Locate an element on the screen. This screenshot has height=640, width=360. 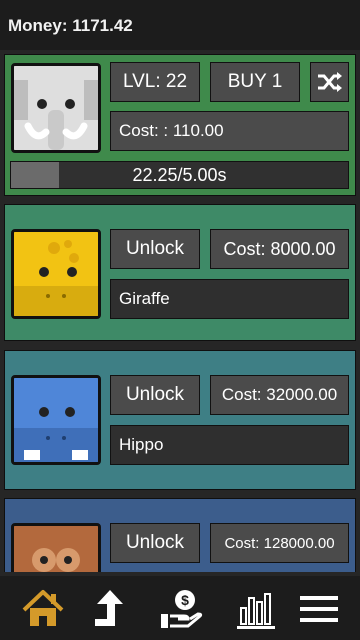
cost-label: Cost: 8000.00 is located at coordinates (279, 248).